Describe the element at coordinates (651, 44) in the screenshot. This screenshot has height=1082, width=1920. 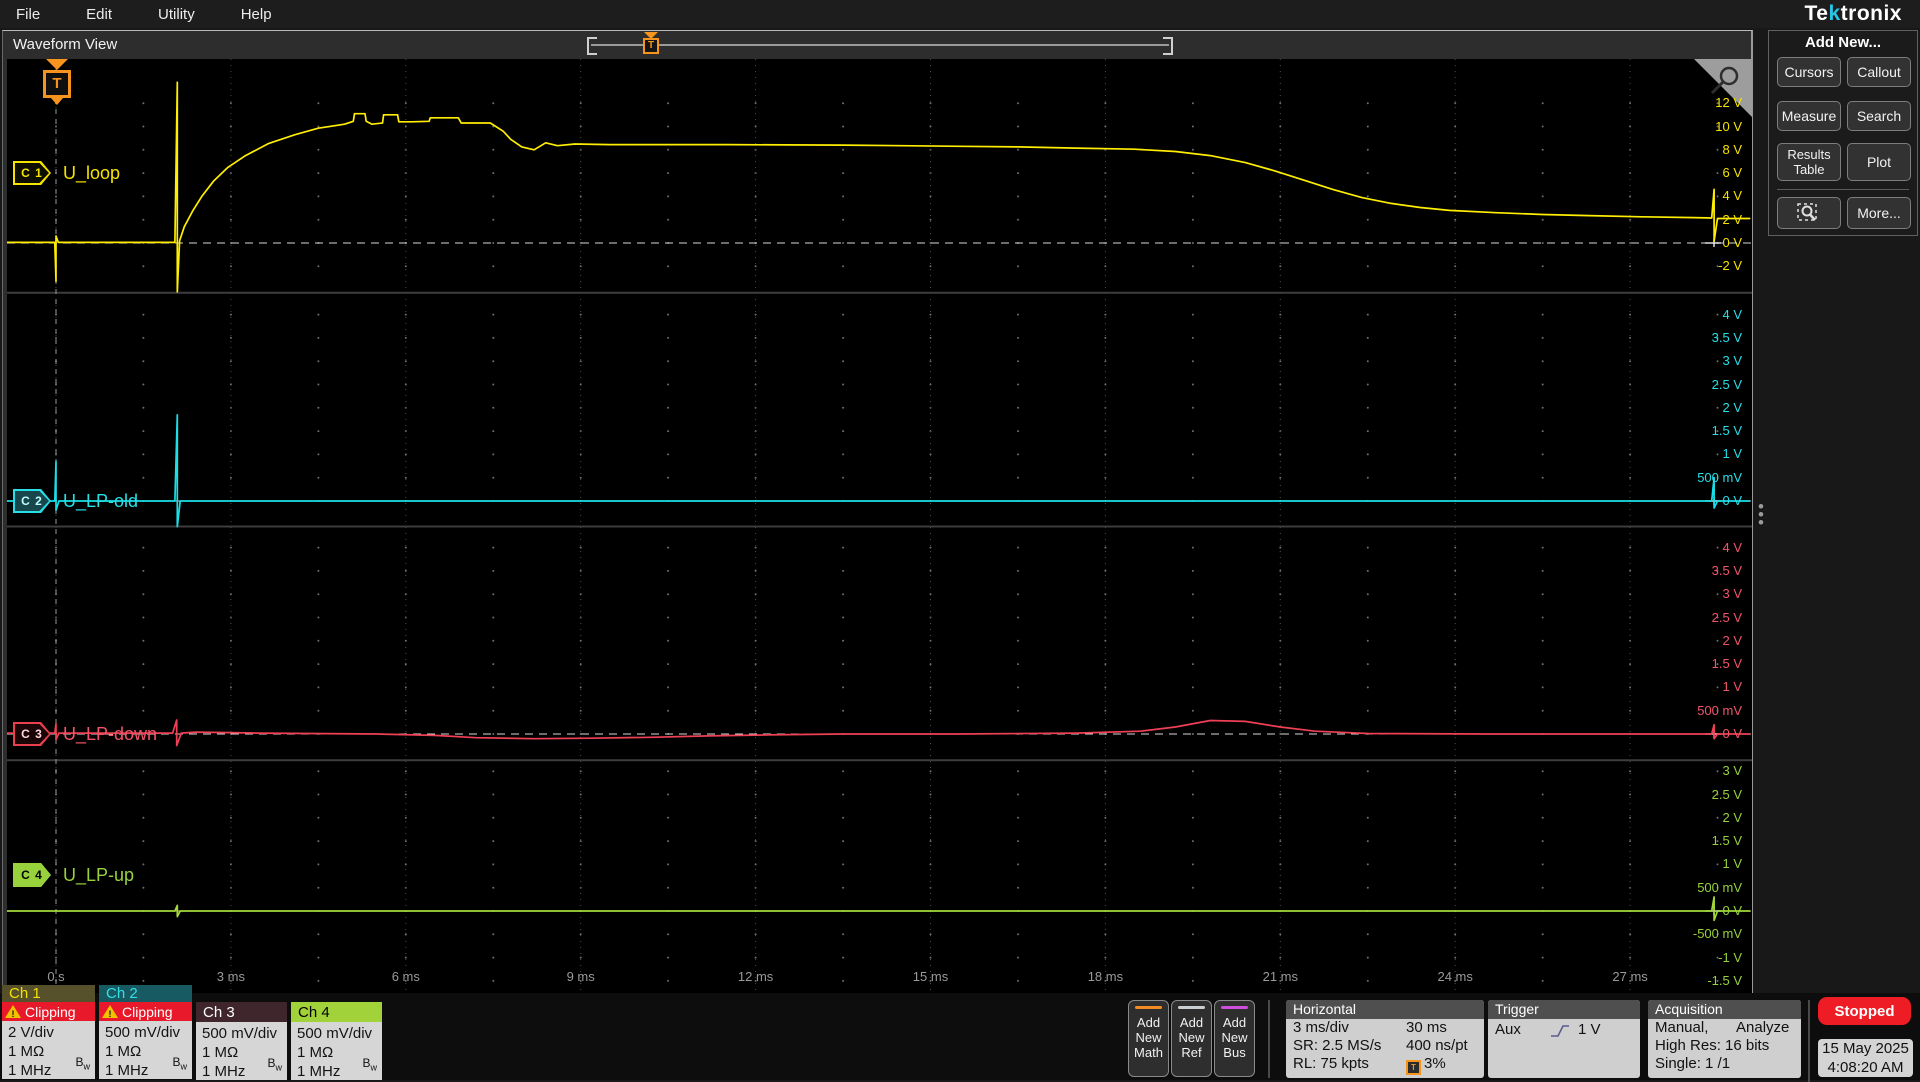
I see `trigger-position-flag-icon: T` at that location.